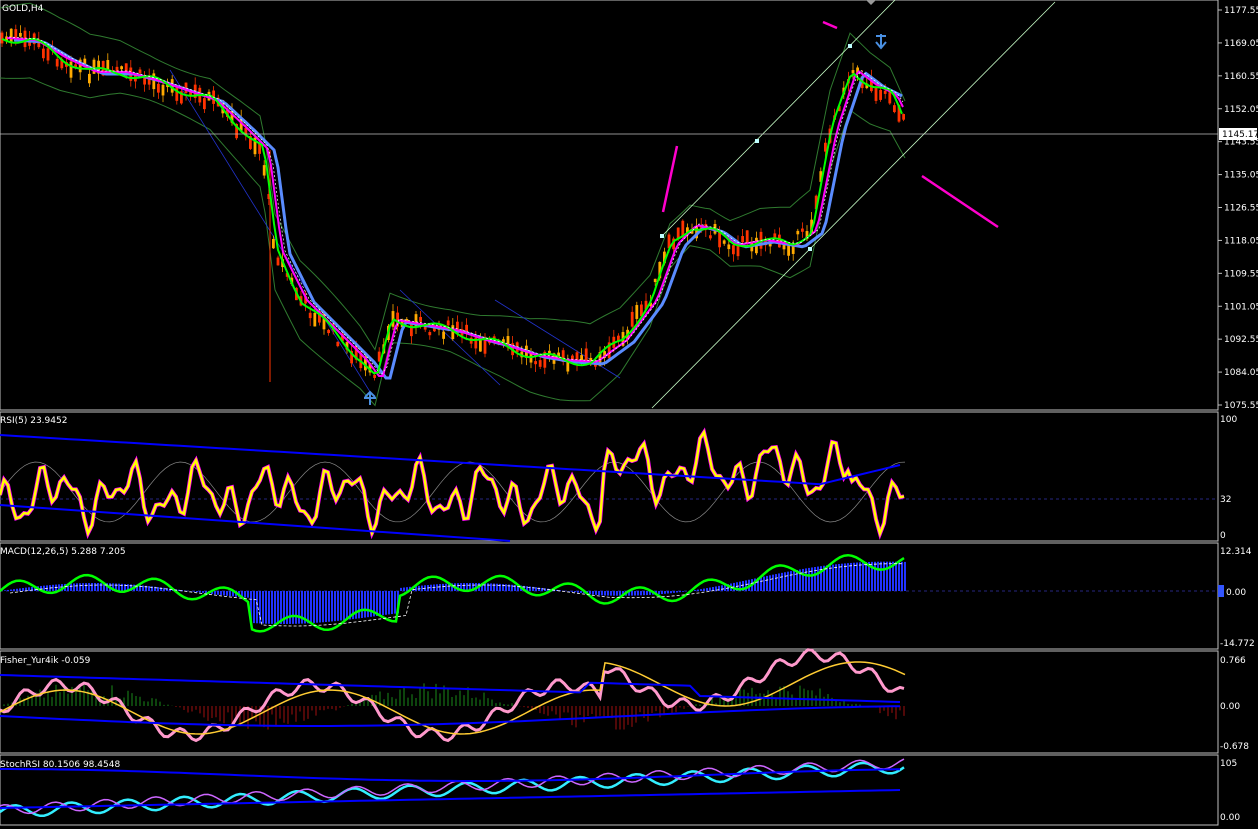 The image size is (1258, 829). Describe the element at coordinates (1241, 406) in the screenshot. I see `price-axis-label-12: 1075.55` at that location.